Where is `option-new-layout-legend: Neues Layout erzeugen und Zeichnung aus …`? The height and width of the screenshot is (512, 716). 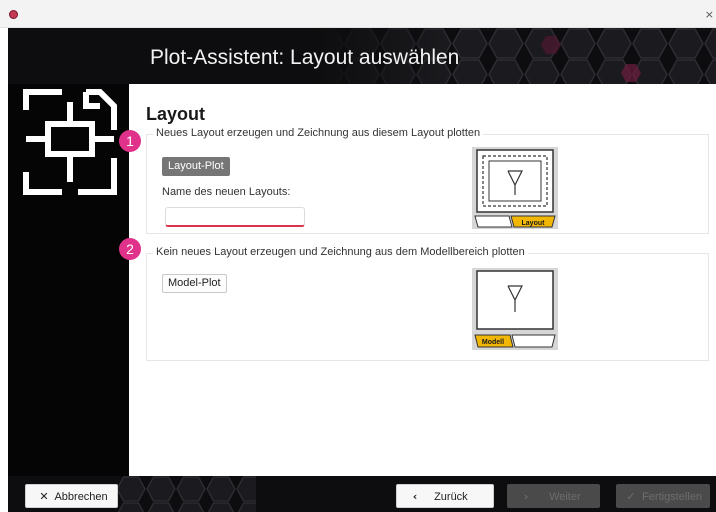 option-new-layout-legend: Neues Layout erzeugen und Zeichnung aus … is located at coordinates (318, 133).